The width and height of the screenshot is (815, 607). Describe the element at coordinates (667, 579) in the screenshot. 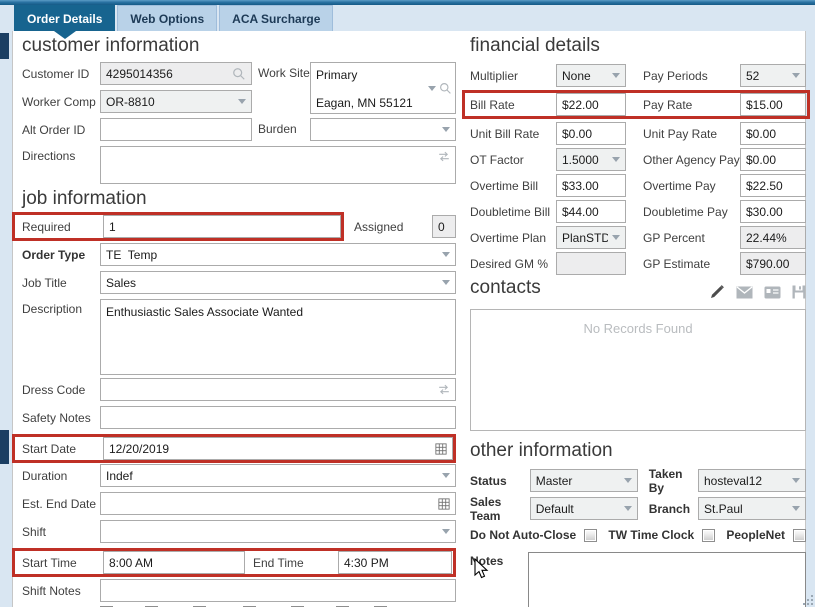

I see `notes-field` at that location.